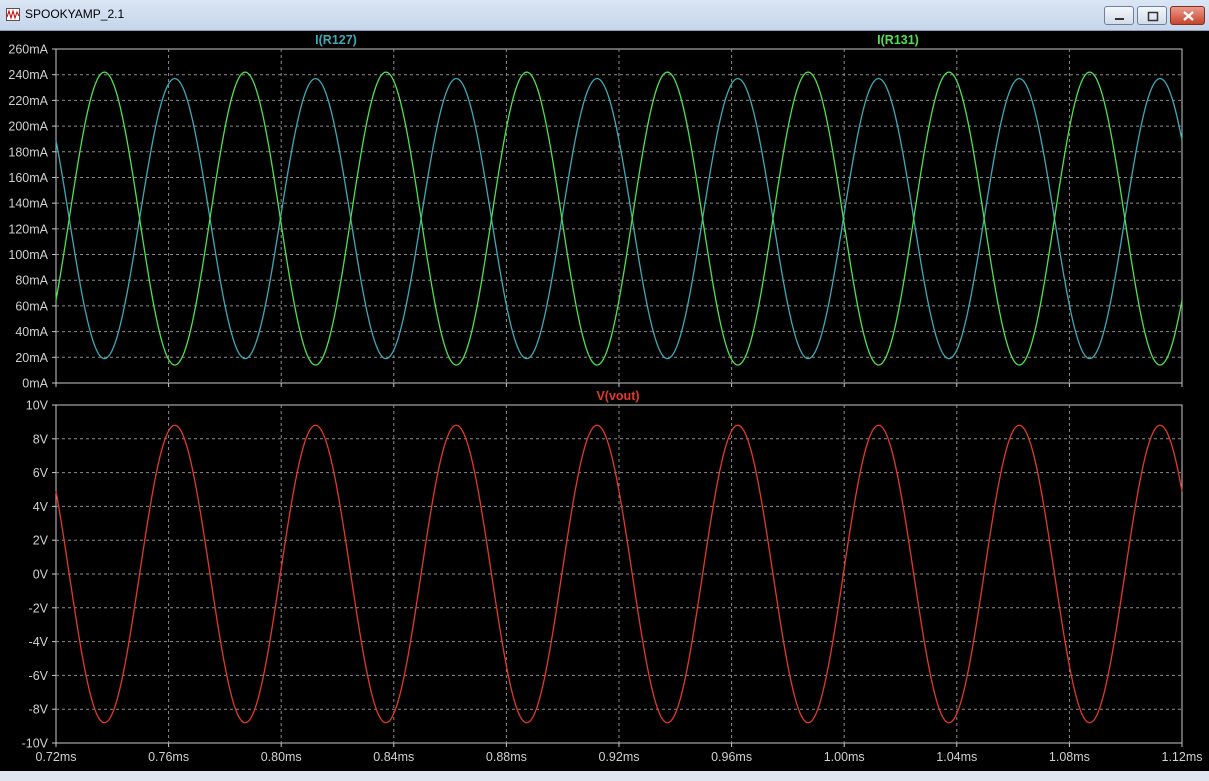 This screenshot has height=781, width=1209. What do you see at coordinates (844, 757) in the screenshot?
I see `x-tick-label: 1.00ms` at bounding box center [844, 757].